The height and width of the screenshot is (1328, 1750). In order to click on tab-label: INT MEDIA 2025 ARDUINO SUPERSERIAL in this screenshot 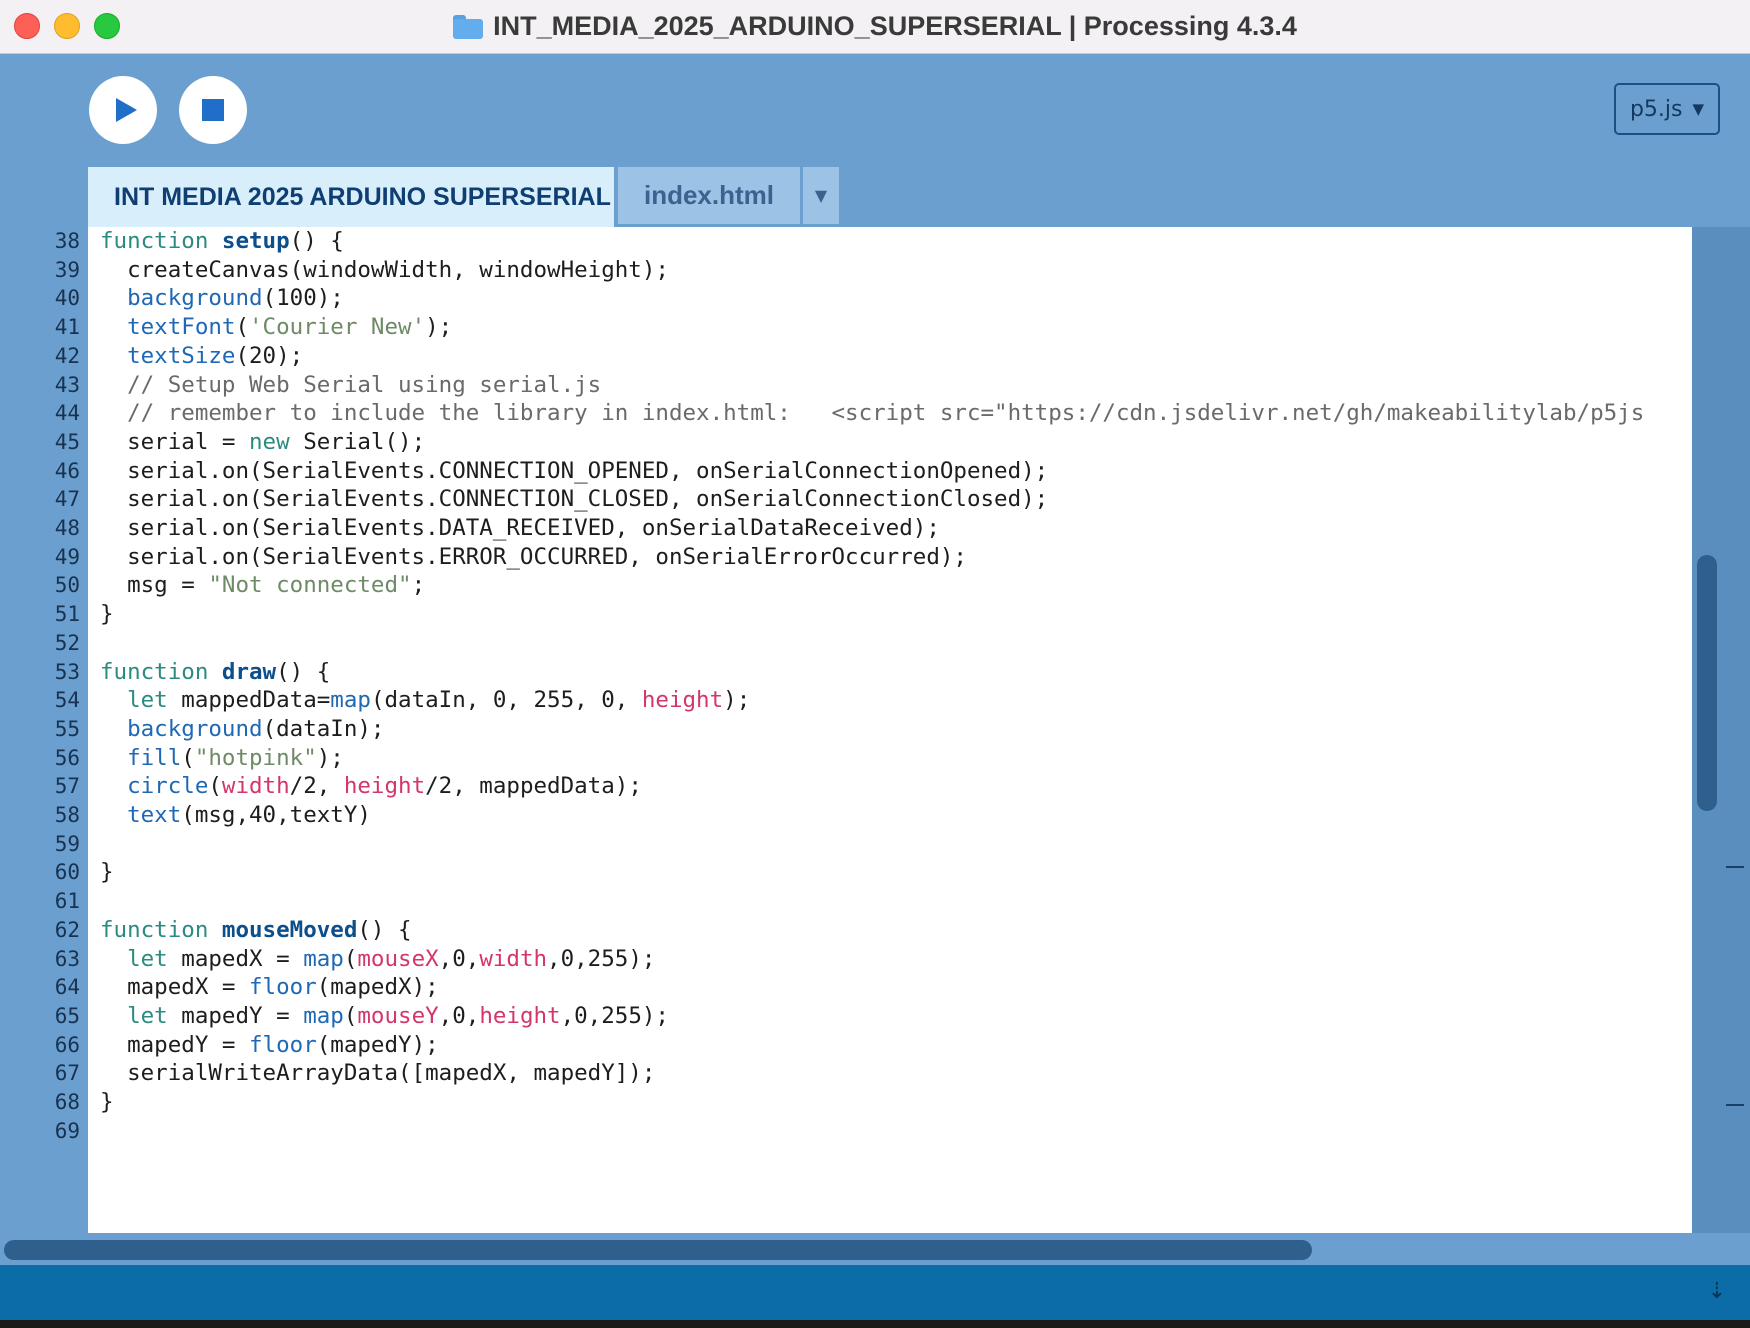, I will do `click(362, 196)`.